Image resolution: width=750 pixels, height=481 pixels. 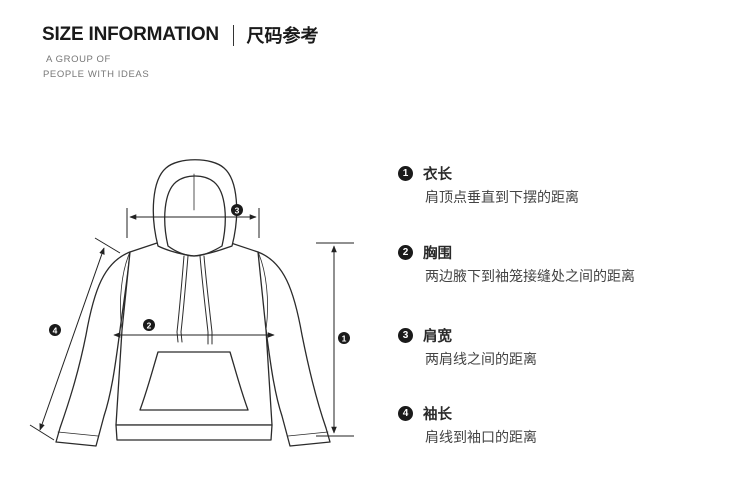 What do you see at coordinates (405, 413) in the screenshot?
I see `legend-badge: 4` at bounding box center [405, 413].